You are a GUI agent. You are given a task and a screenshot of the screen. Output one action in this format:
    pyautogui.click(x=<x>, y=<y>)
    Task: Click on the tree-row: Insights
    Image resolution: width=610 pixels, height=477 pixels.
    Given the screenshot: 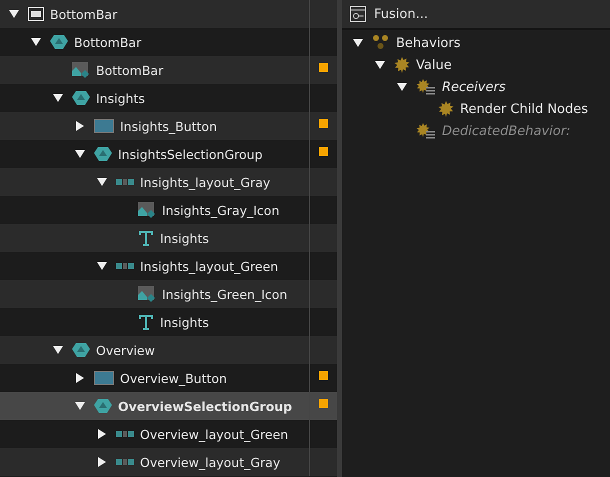 What is the action you would take?
    pyautogui.click(x=168, y=238)
    